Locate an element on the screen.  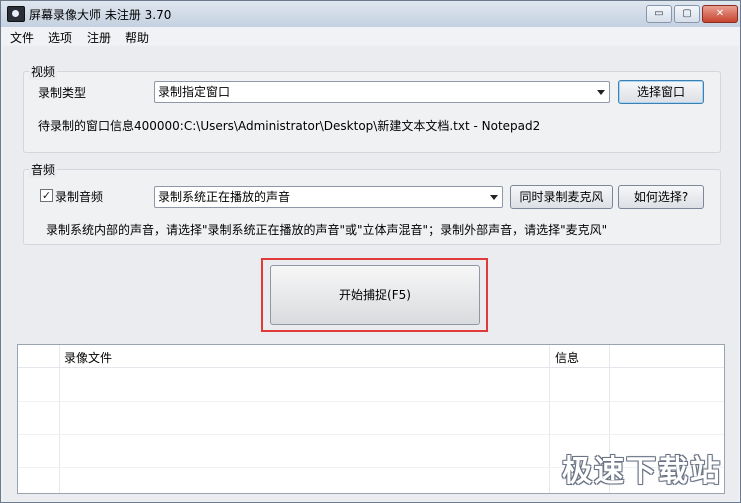
menu-register: 注册 is located at coordinates (99, 37).